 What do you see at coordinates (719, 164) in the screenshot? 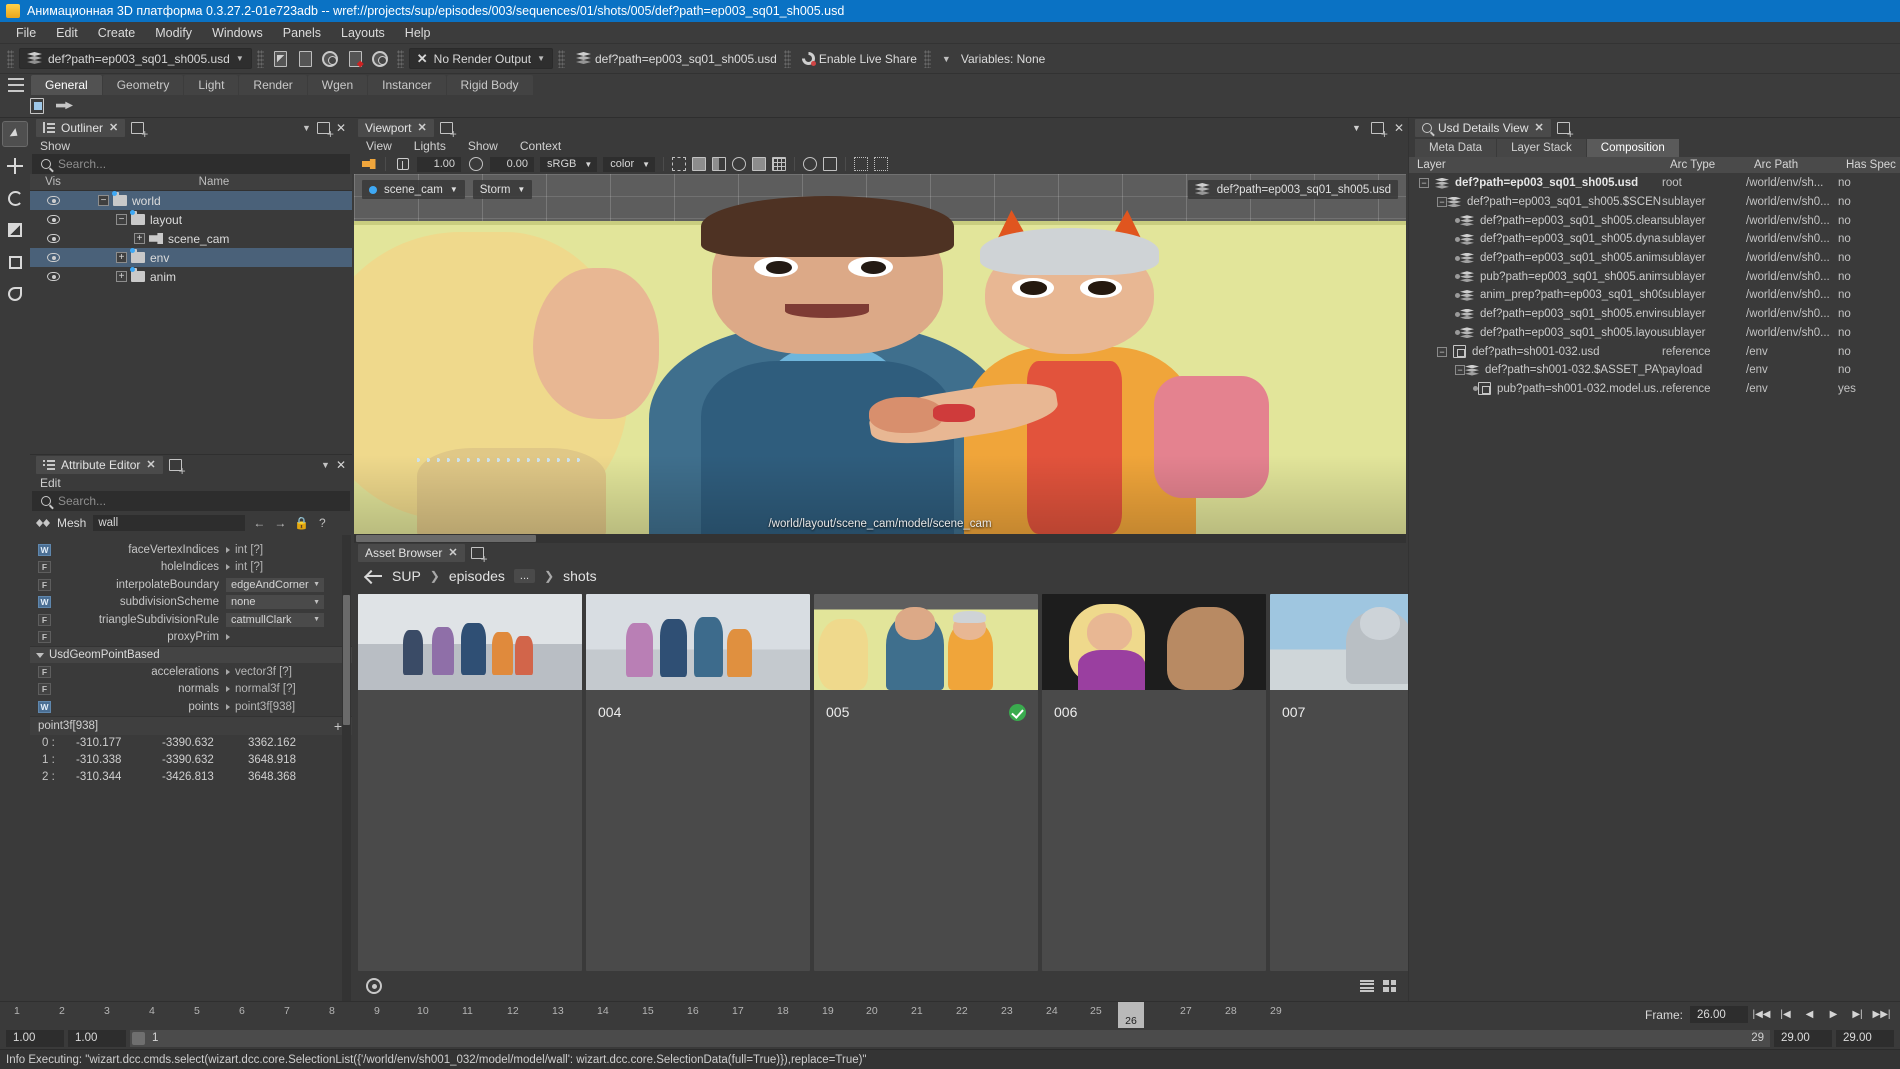
I see `shaded-wire-icon` at bounding box center [719, 164].